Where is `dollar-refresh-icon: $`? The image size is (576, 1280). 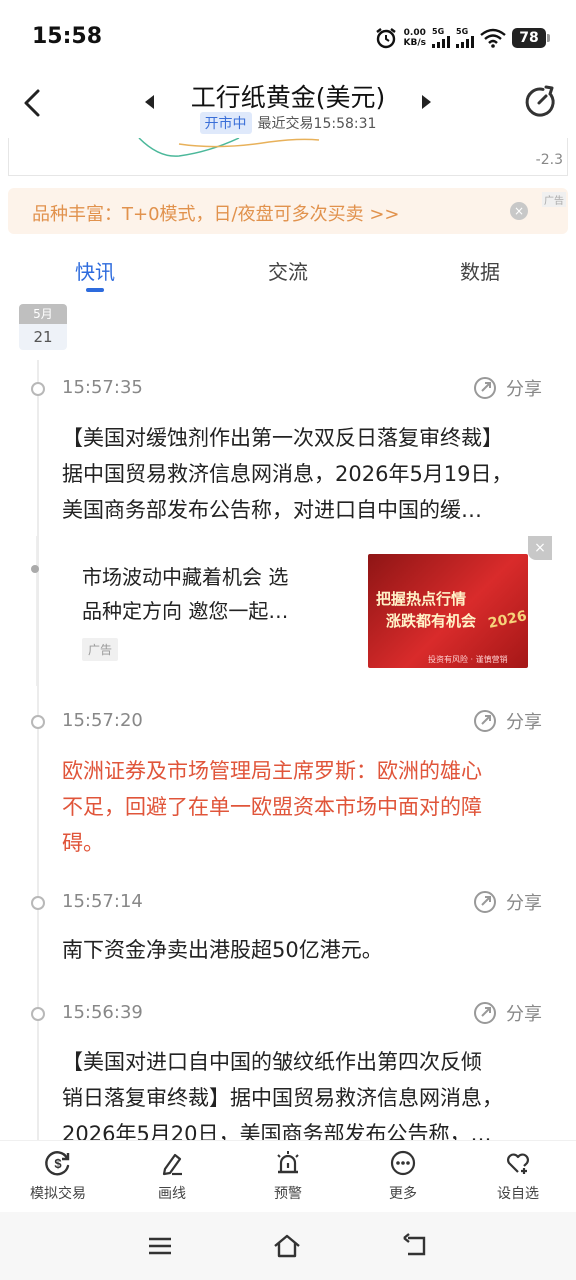 dollar-refresh-icon: $ is located at coordinates (57, 1163).